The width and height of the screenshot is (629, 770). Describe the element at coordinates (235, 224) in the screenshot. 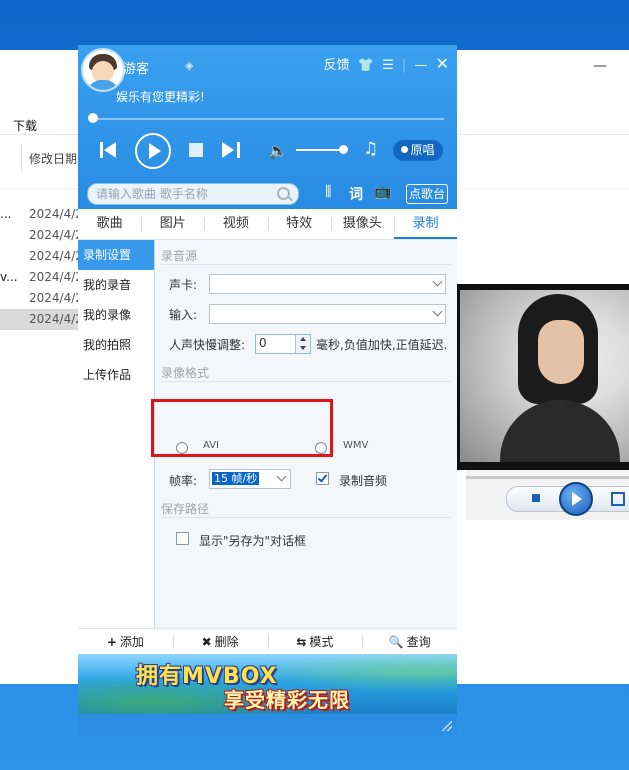

I see `tab-videos: 视频` at that location.